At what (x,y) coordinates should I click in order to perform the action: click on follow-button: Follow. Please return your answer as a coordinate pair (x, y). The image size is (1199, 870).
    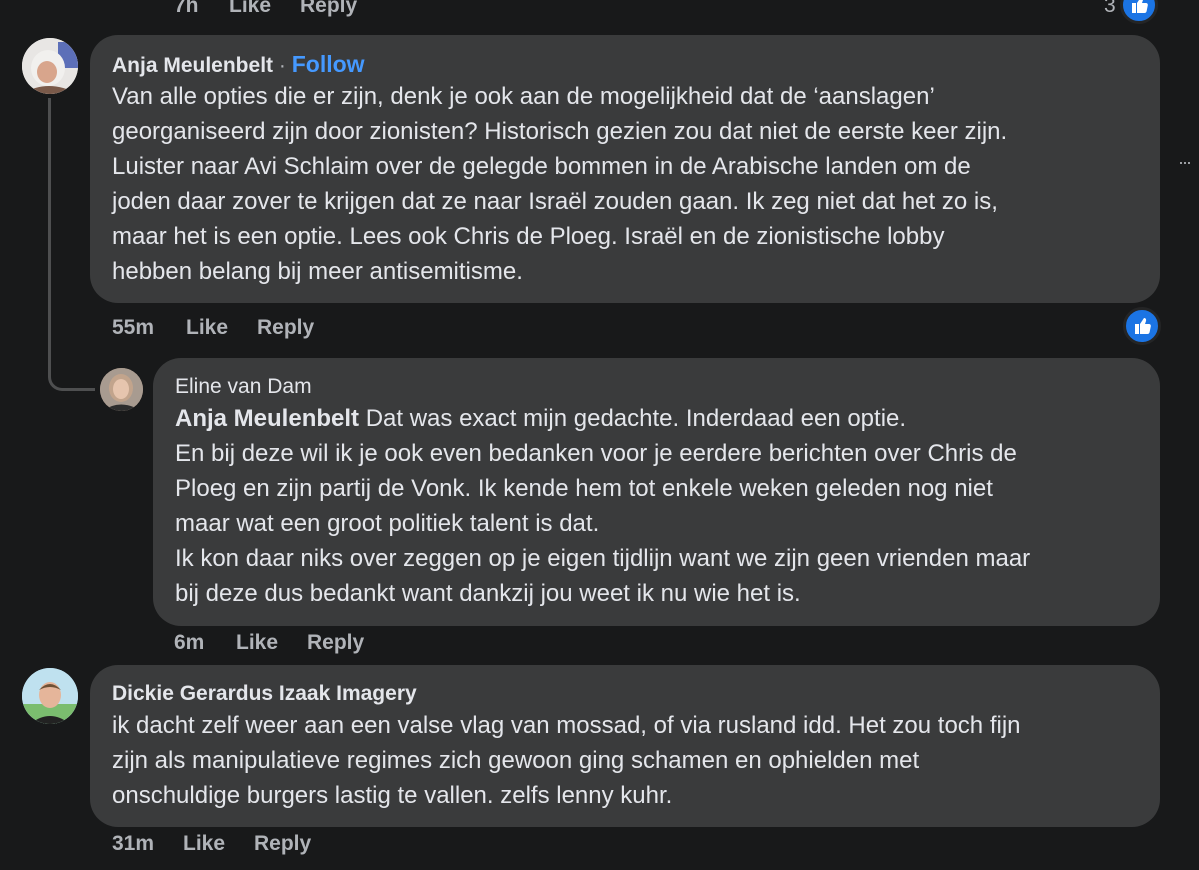
    Looking at the image, I should click on (328, 64).